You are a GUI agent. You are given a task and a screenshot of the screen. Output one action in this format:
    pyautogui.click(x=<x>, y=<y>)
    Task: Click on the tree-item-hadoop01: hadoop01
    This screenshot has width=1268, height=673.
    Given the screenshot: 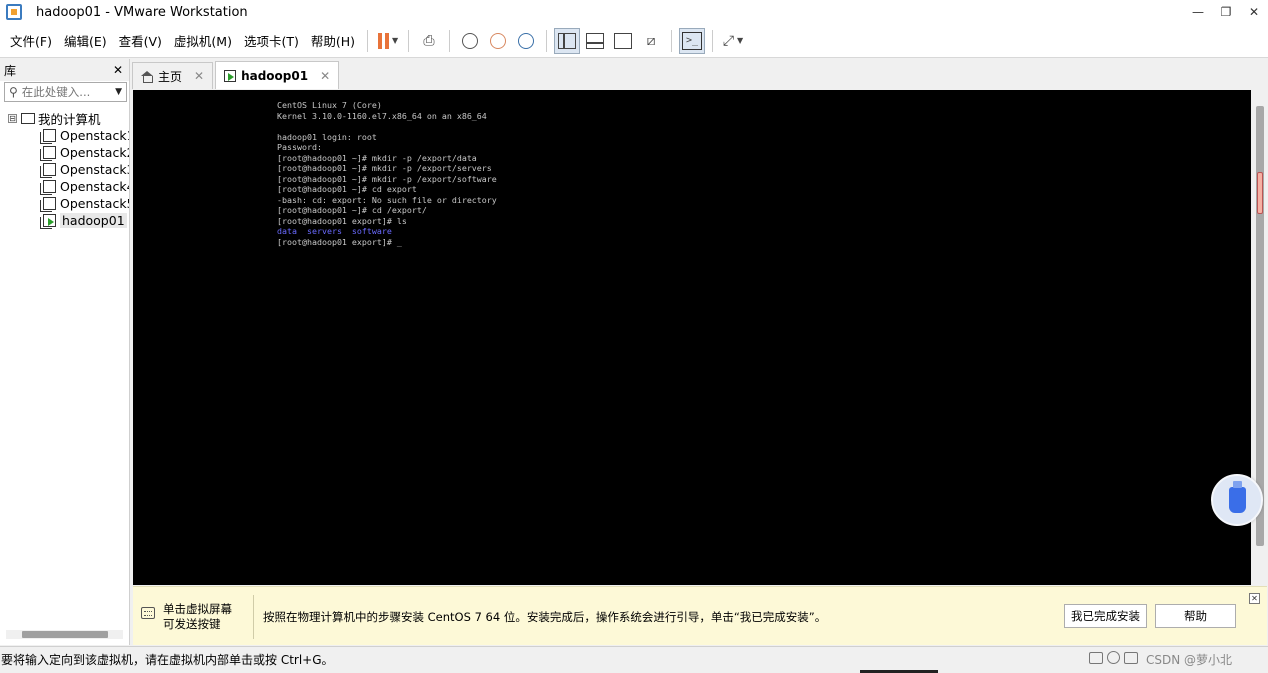 What is the action you would take?
    pyautogui.click(x=64, y=220)
    